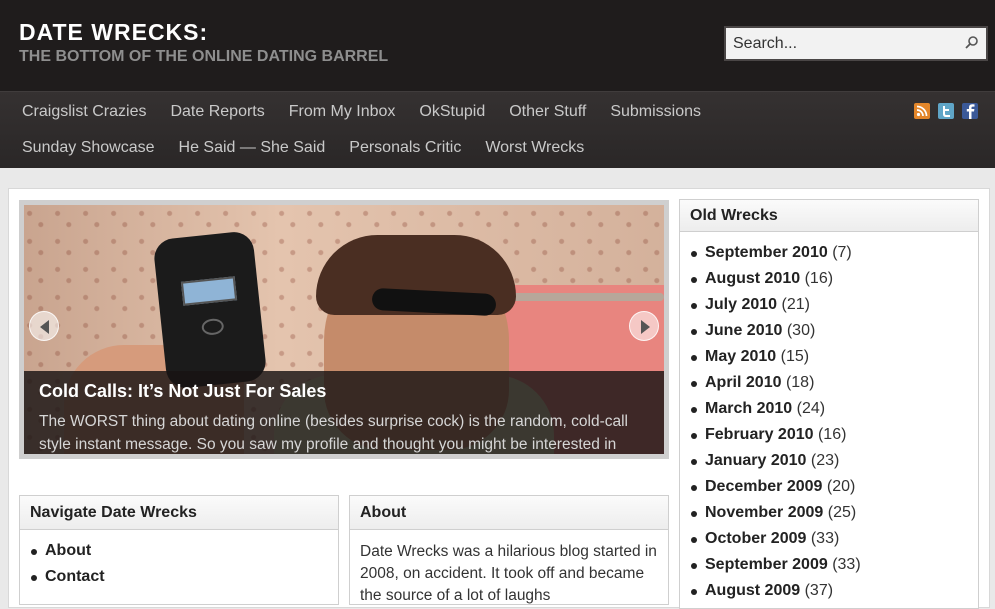 The image size is (995, 609). Describe the element at coordinates (452, 112) in the screenshot. I see `nav-item-okstupid: OkStupid` at that location.